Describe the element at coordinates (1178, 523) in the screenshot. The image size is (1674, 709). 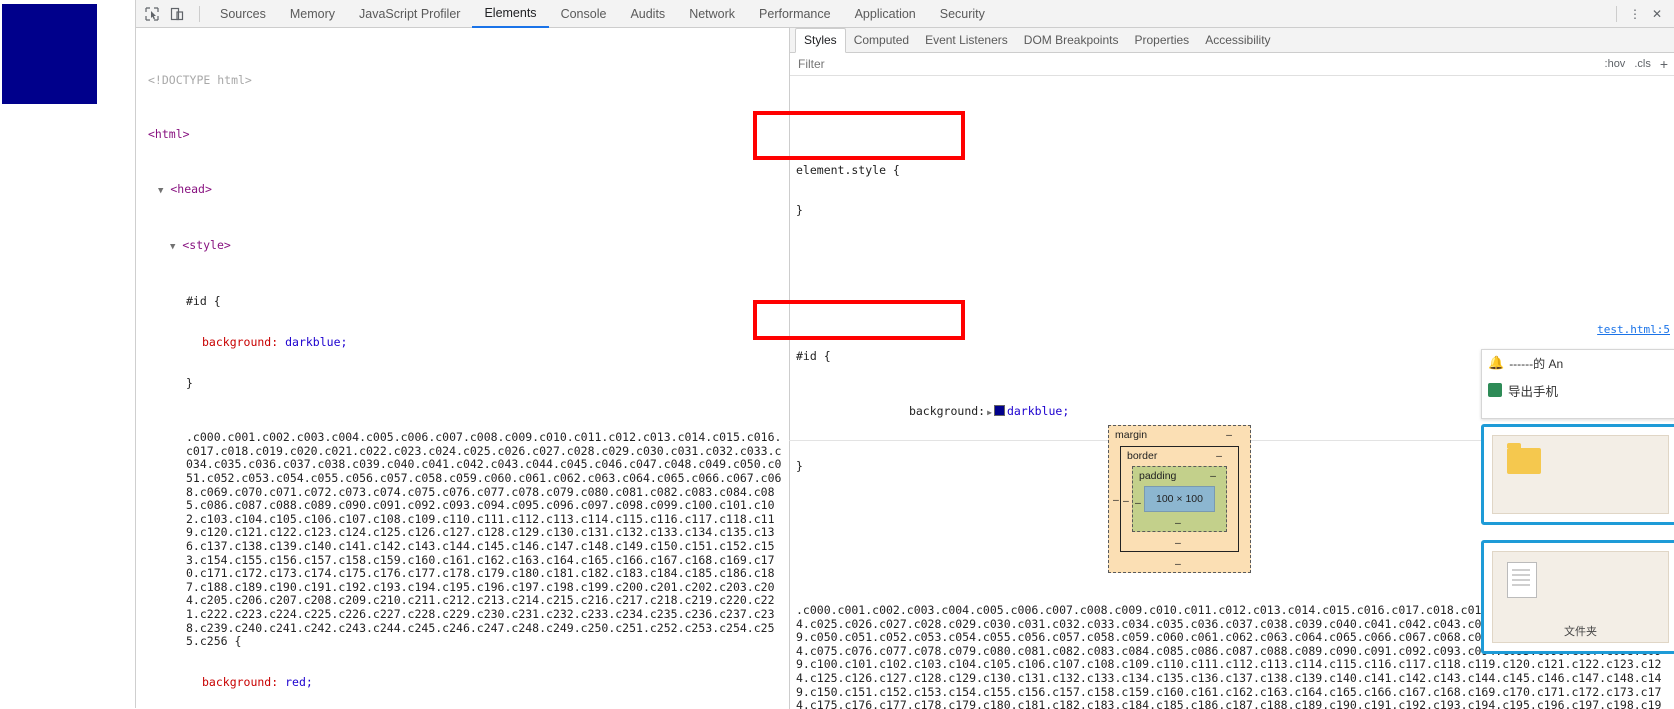
I see `box-model-padding-bottom-value: –` at that location.